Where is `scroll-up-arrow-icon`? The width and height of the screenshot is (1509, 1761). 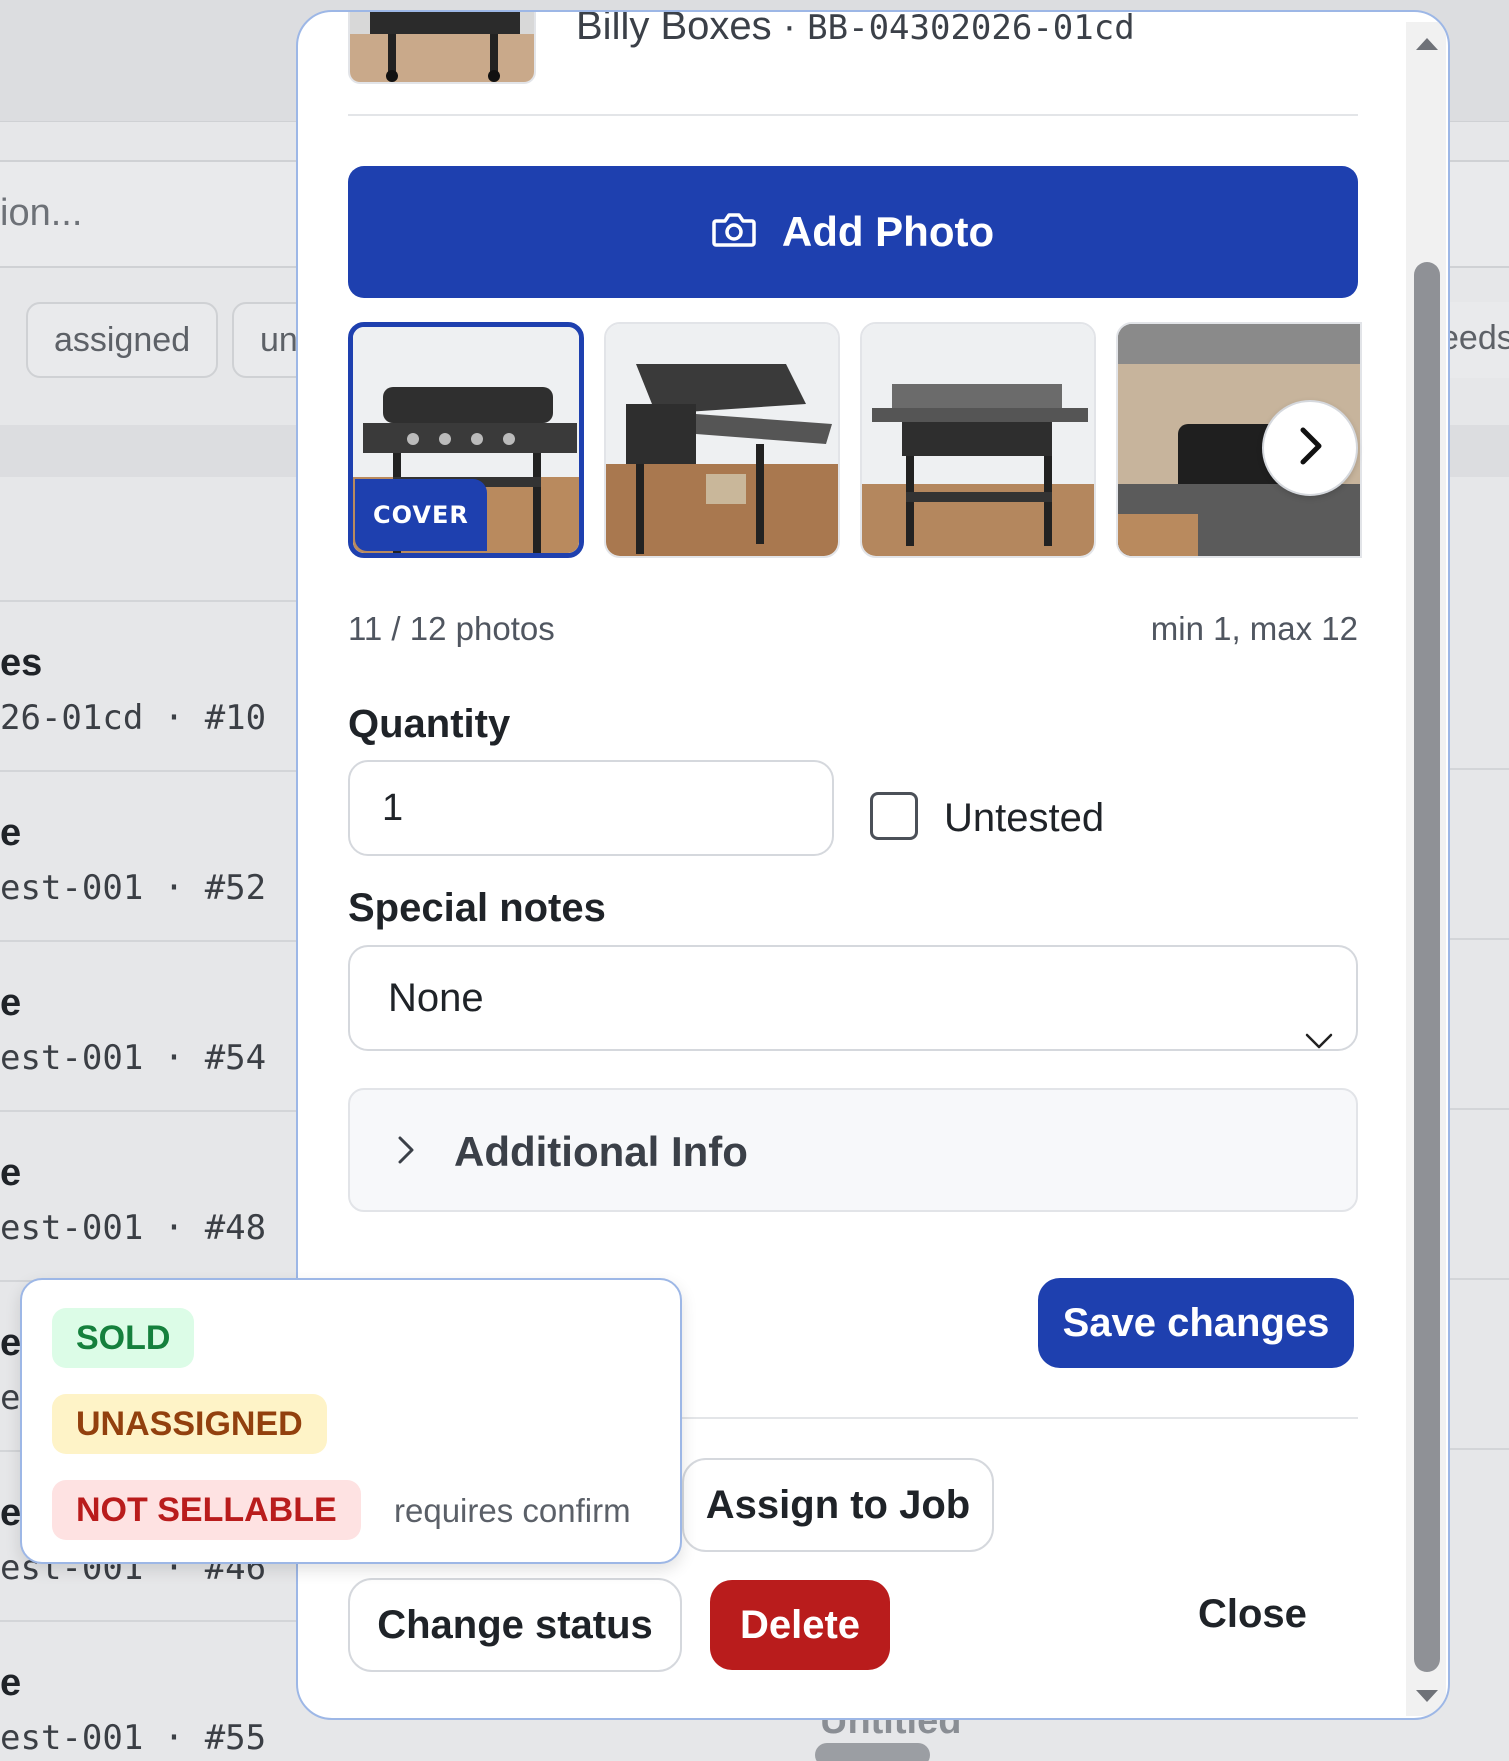
scroll-up-arrow-icon is located at coordinates (1427, 46).